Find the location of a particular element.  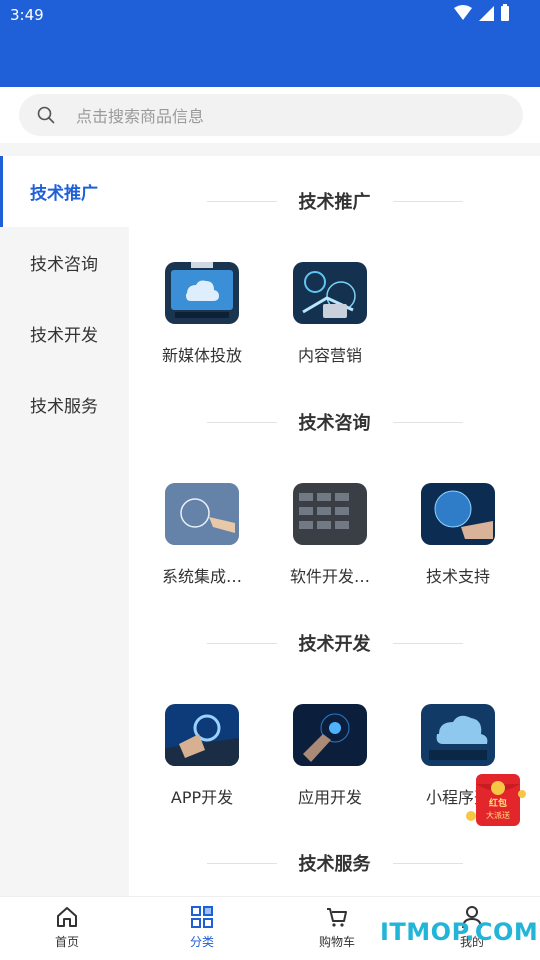

tab-category: 分类 is located at coordinates (202, 927).